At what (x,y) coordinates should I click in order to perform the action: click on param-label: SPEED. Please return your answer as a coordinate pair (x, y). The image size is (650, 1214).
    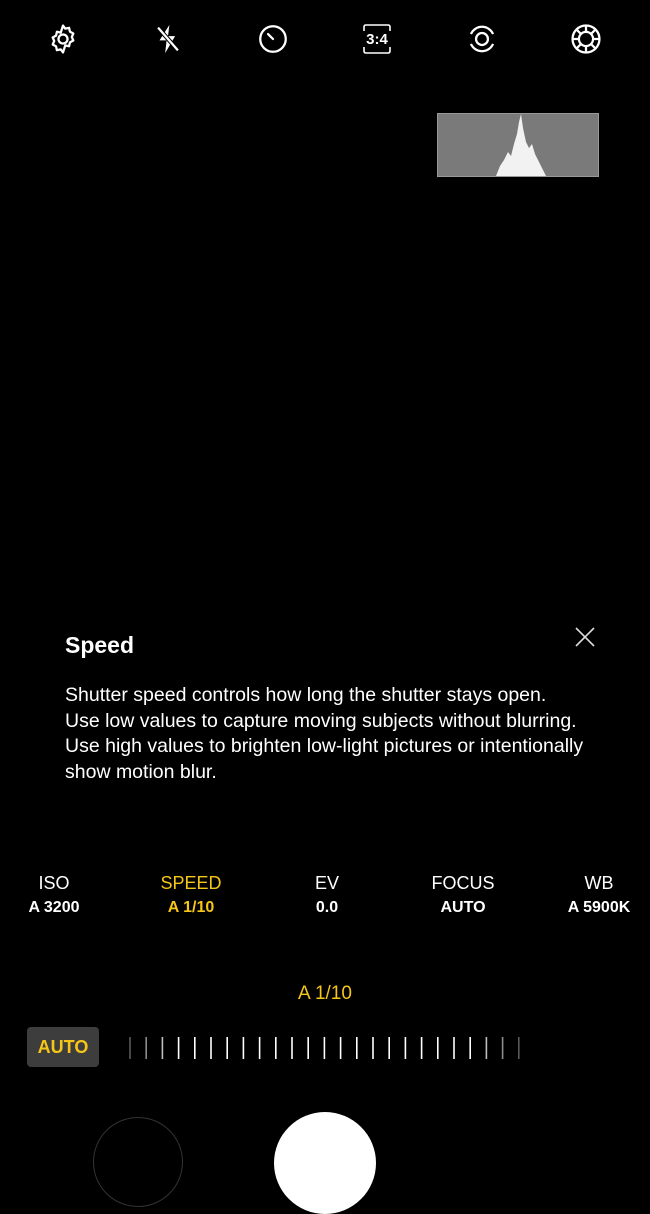
    Looking at the image, I should click on (191, 883).